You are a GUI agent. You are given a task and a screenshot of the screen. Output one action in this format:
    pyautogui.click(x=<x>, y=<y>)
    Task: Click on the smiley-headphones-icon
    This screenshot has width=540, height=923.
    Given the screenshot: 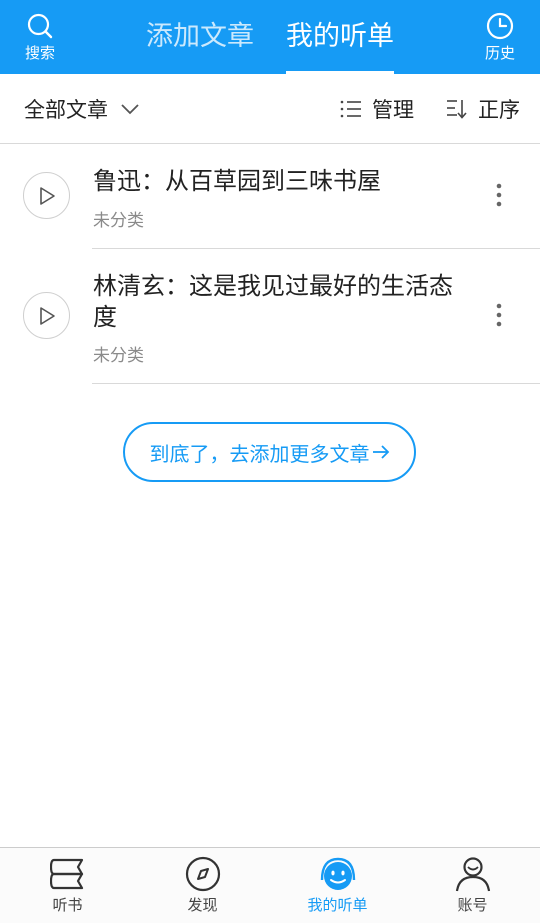 What is the action you would take?
    pyautogui.click(x=337, y=873)
    